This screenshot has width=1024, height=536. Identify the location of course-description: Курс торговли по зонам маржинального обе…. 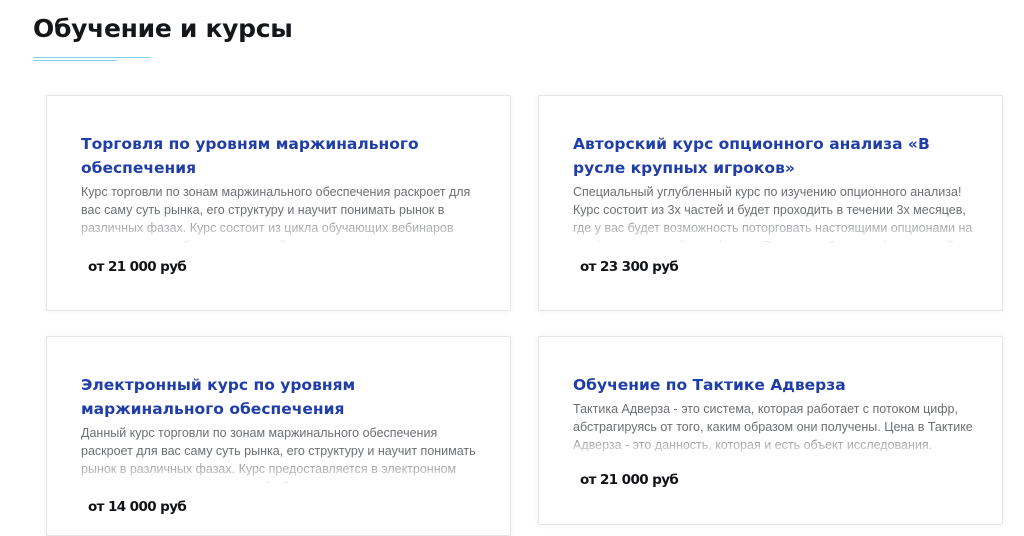
(276, 214).